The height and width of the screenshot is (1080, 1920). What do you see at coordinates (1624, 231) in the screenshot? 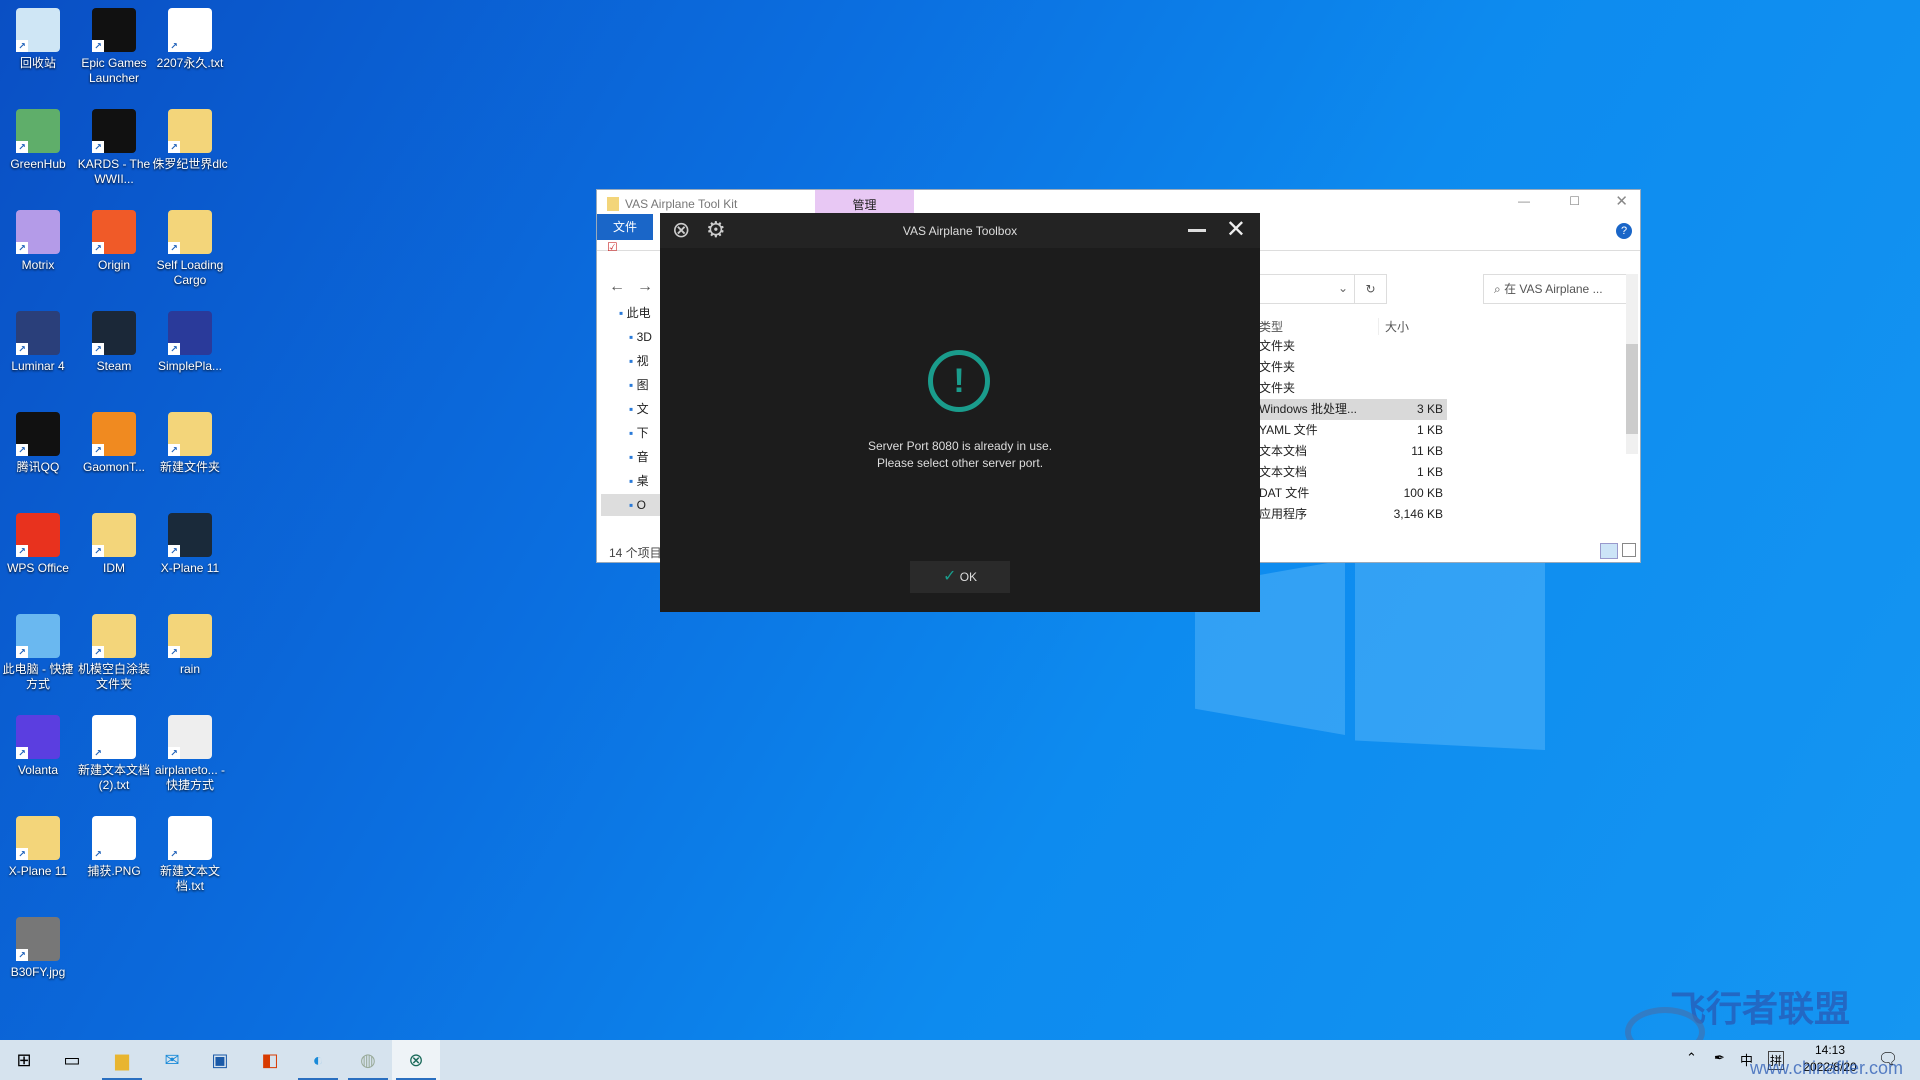
I see `help-icon: ?` at bounding box center [1624, 231].